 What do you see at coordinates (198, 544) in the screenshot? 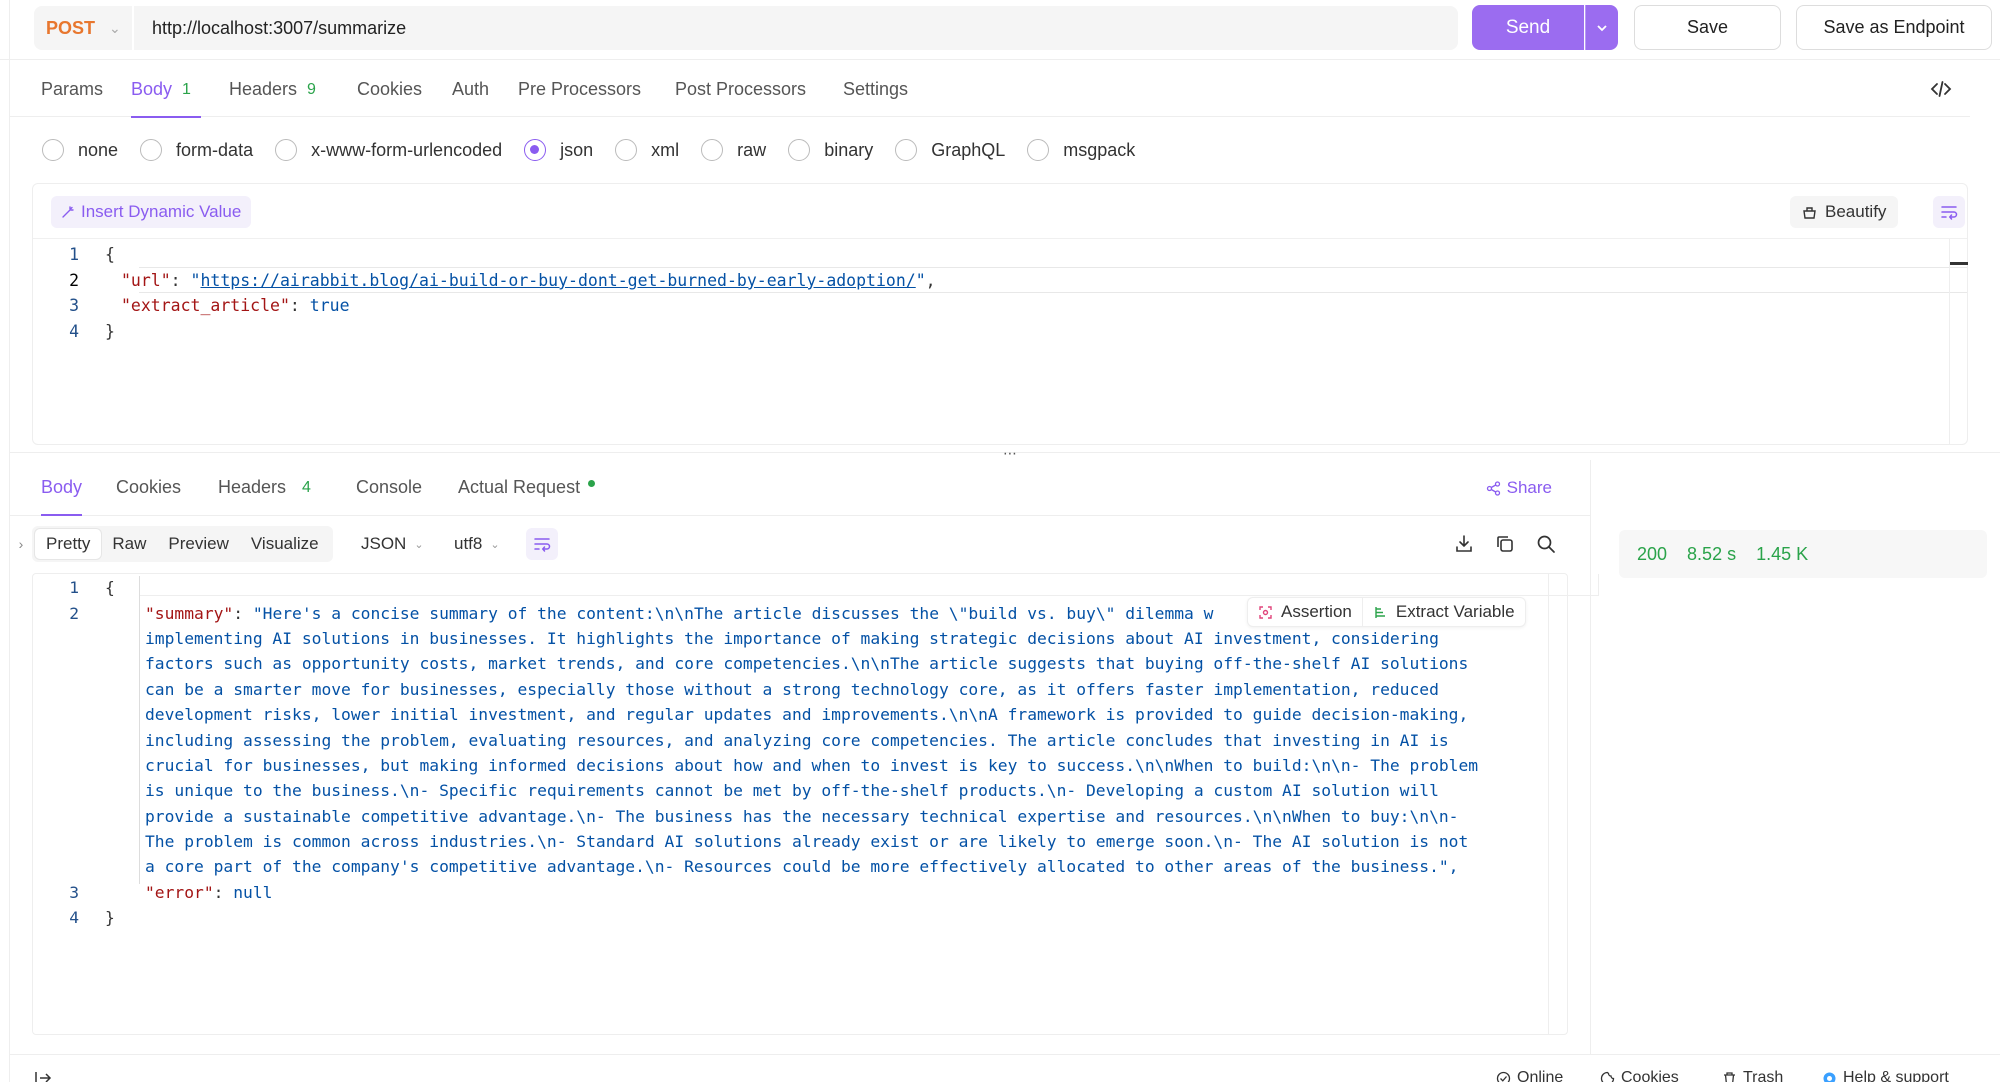
I see `view-preview: Preview` at bounding box center [198, 544].